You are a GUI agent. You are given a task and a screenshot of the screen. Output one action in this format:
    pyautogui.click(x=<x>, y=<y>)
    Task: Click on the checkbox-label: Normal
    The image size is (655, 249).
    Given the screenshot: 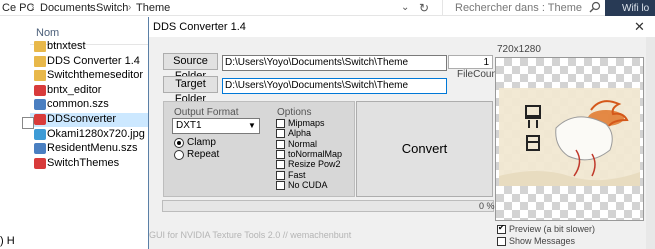 What is the action you would take?
    pyautogui.click(x=303, y=143)
    